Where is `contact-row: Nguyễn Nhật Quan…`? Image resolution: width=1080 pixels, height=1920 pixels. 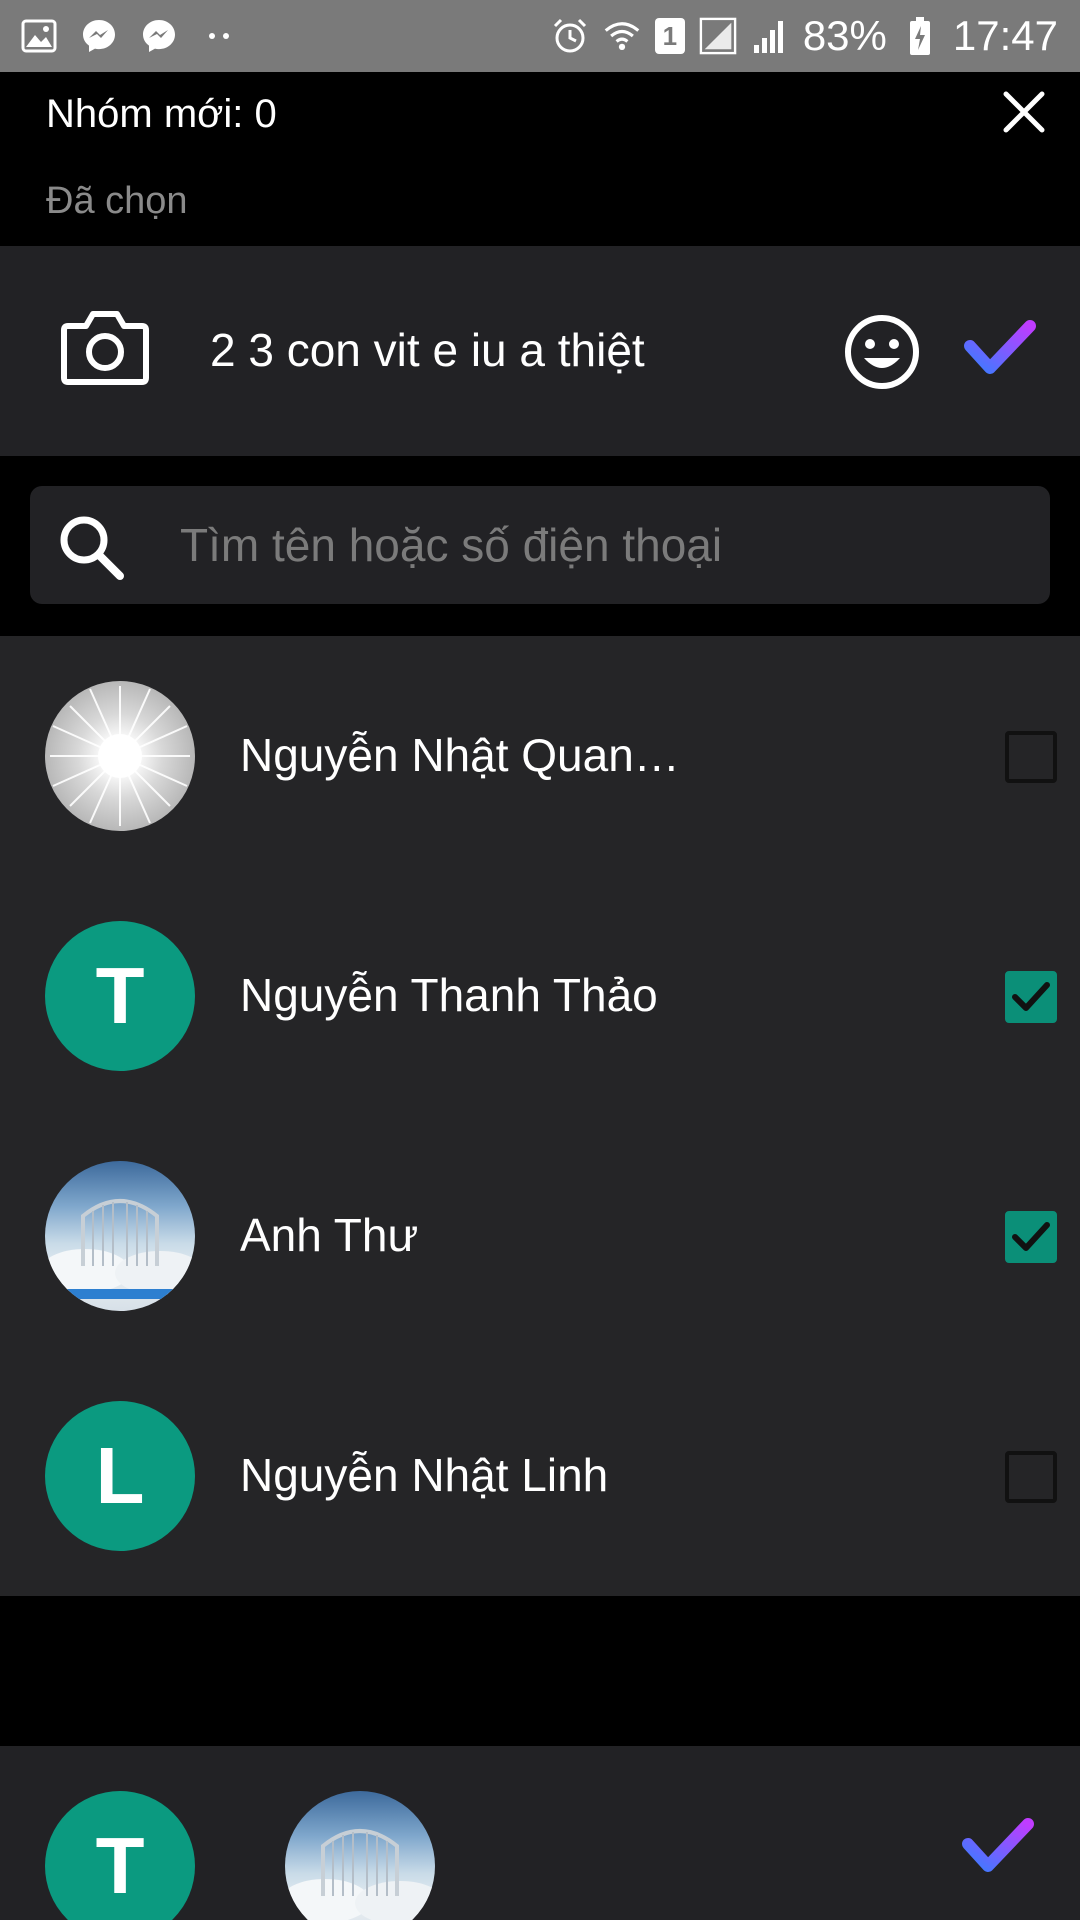 contact-row: Nguyễn Nhật Quan… is located at coordinates (540, 756).